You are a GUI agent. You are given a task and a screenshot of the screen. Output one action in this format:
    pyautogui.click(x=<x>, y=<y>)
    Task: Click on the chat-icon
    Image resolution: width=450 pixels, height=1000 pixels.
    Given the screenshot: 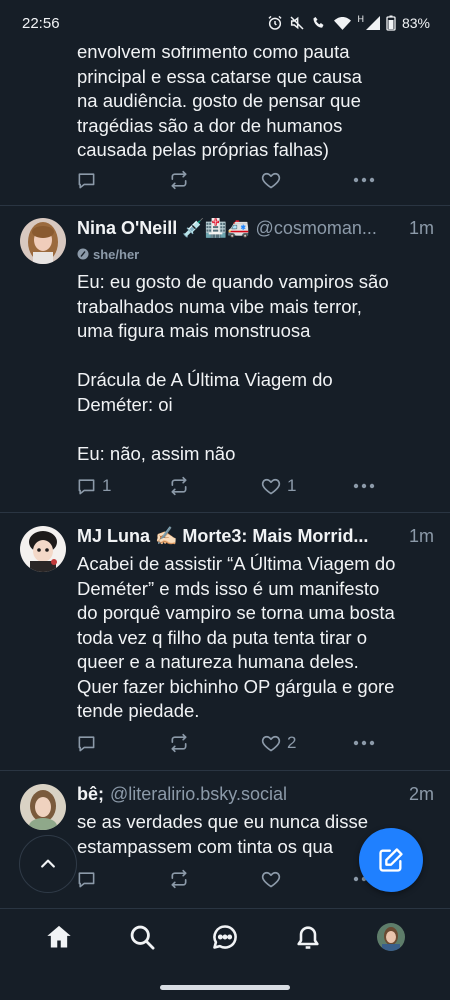 What is the action you would take?
    pyautogui.click(x=225, y=937)
    